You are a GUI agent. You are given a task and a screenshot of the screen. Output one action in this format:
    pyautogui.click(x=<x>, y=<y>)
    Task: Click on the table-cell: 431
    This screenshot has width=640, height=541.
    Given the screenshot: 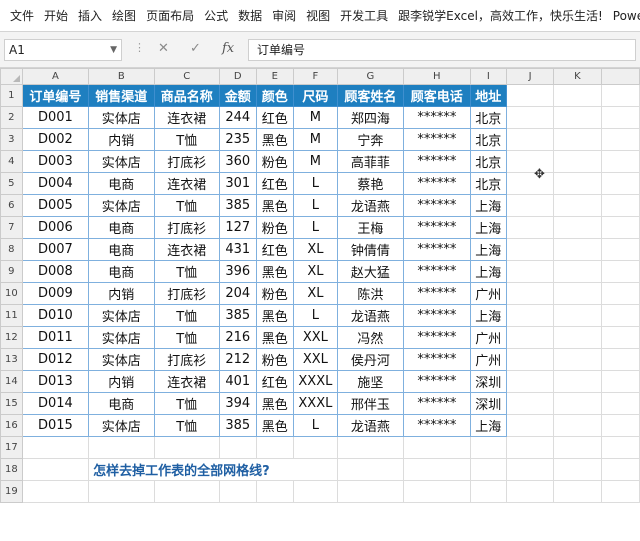 What is the action you would take?
    pyautogui.click(x=237, y=249)
    